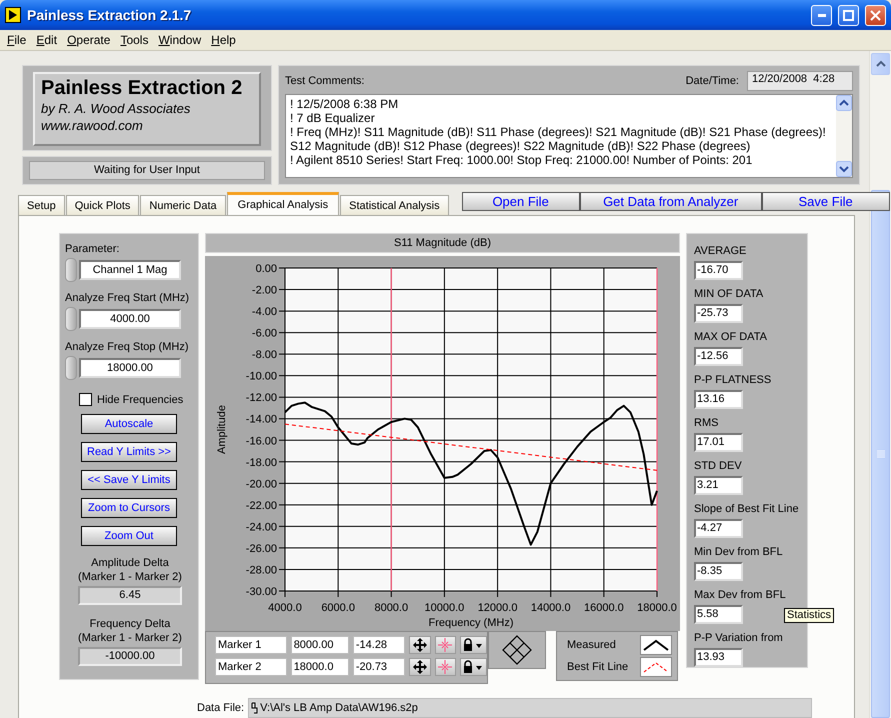 Image resolution: width=891 pixels, height=718 pixels. Describe the element at coordinates (345, 104) in the screenshot. I see `comment-line: ! 12/5/2008 6:38 PM` at that location.